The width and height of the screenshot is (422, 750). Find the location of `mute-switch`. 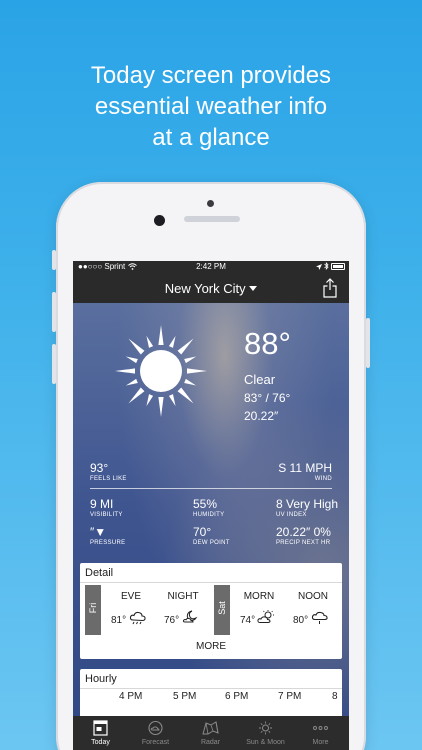

mute-switch is located at coordinates (54, 260).